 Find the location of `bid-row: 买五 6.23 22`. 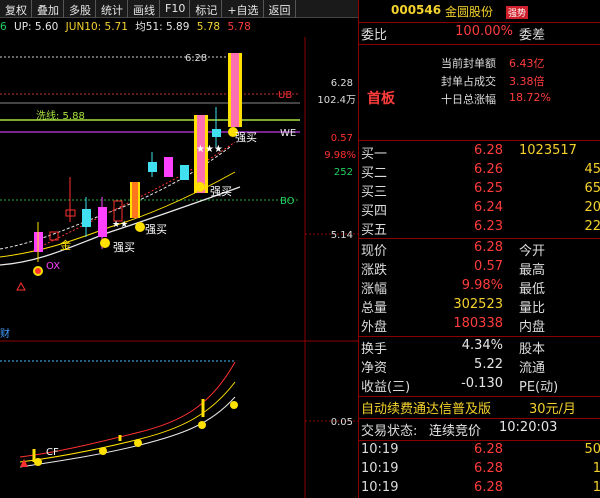

bid-row: 买五 6.23 22 is located at coordinates (479, 228).